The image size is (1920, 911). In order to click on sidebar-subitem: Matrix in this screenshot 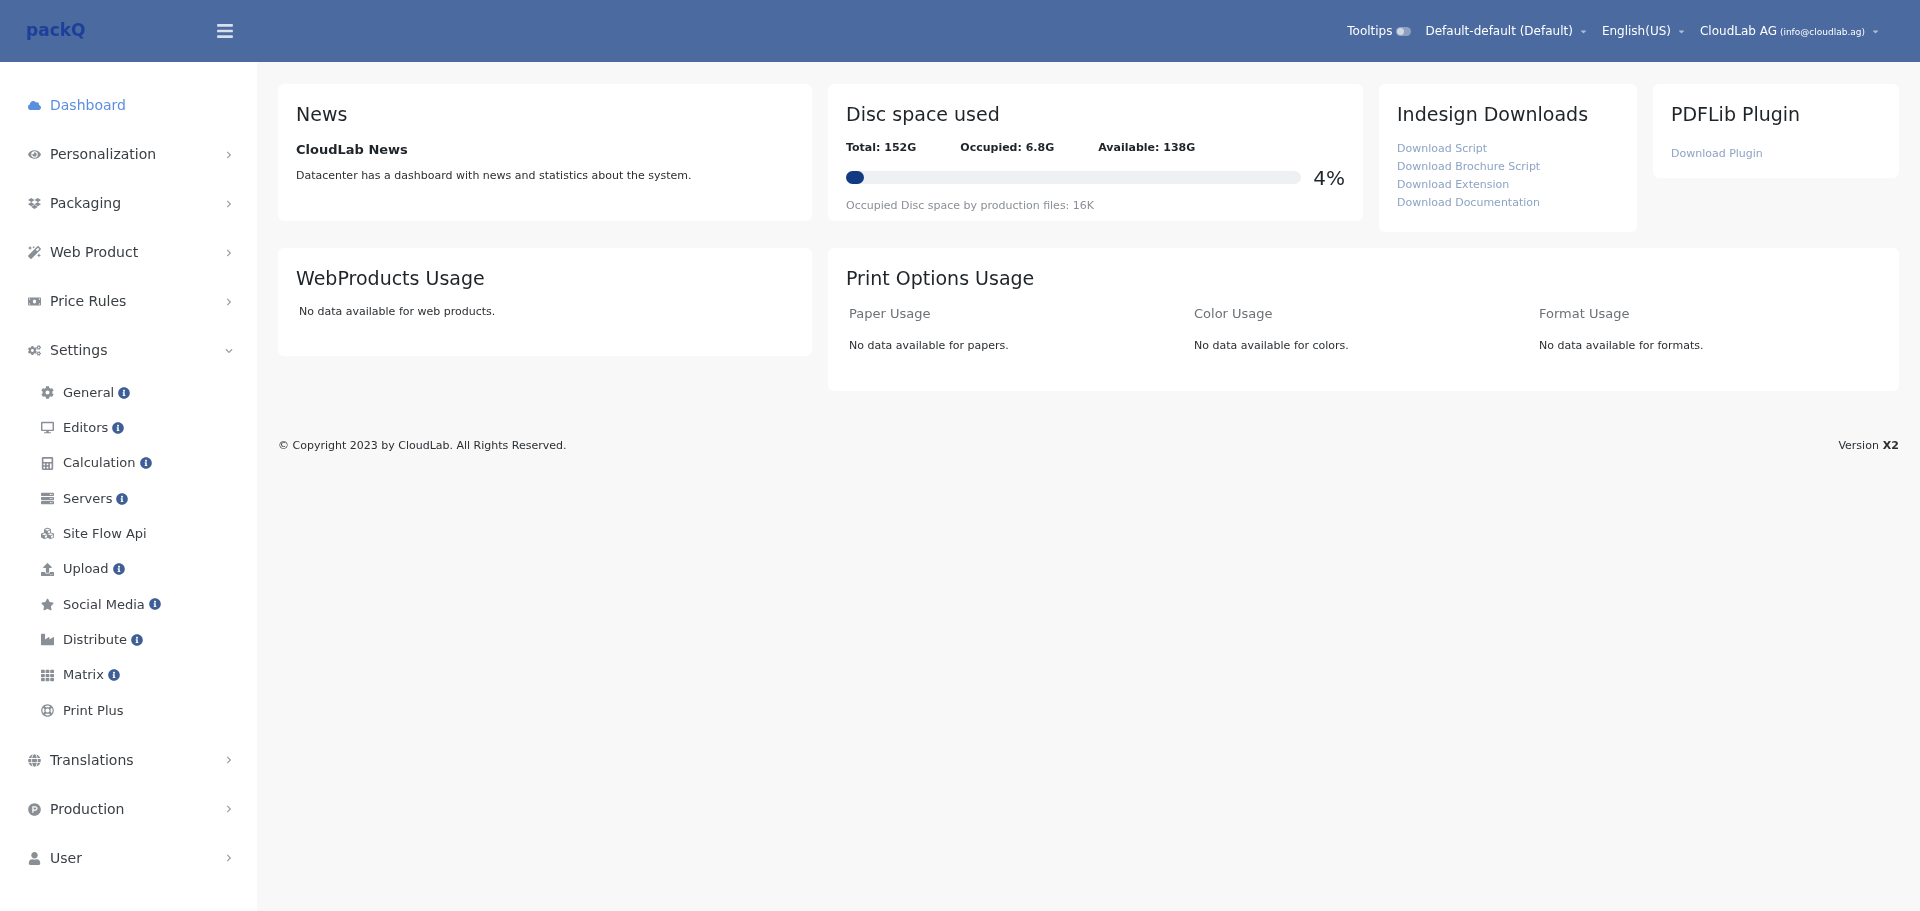, I will do `click(128, 675)`.